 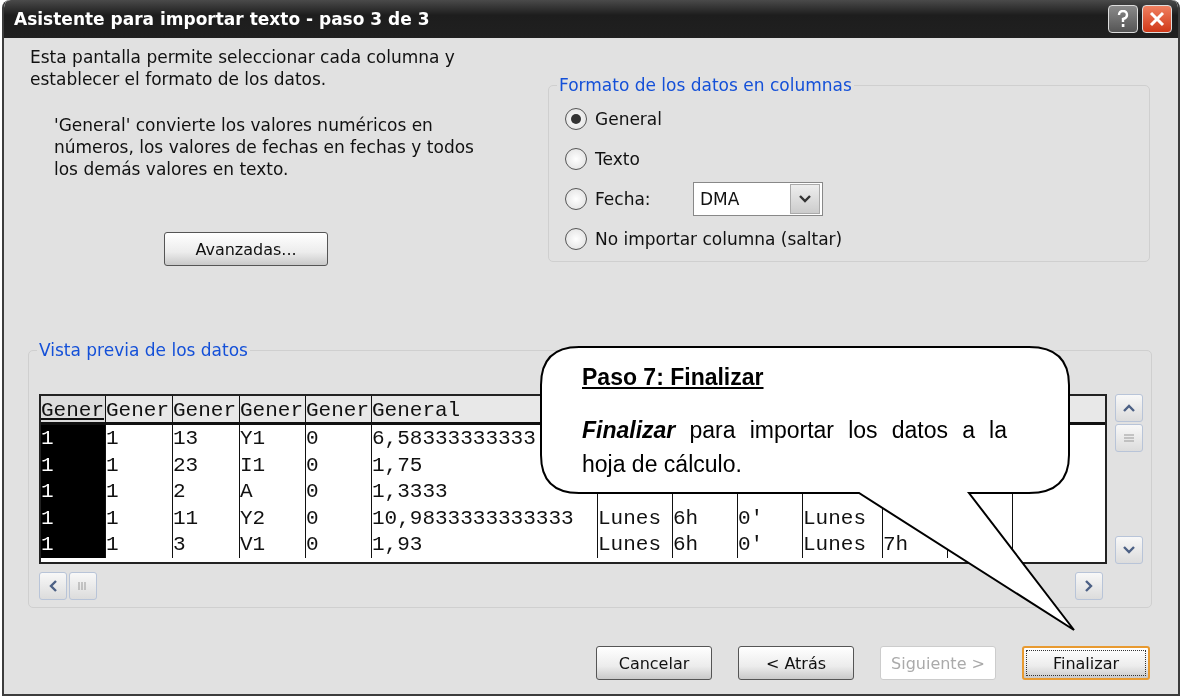 I want to click on table-cell: 13, so click(x=206, y=438).